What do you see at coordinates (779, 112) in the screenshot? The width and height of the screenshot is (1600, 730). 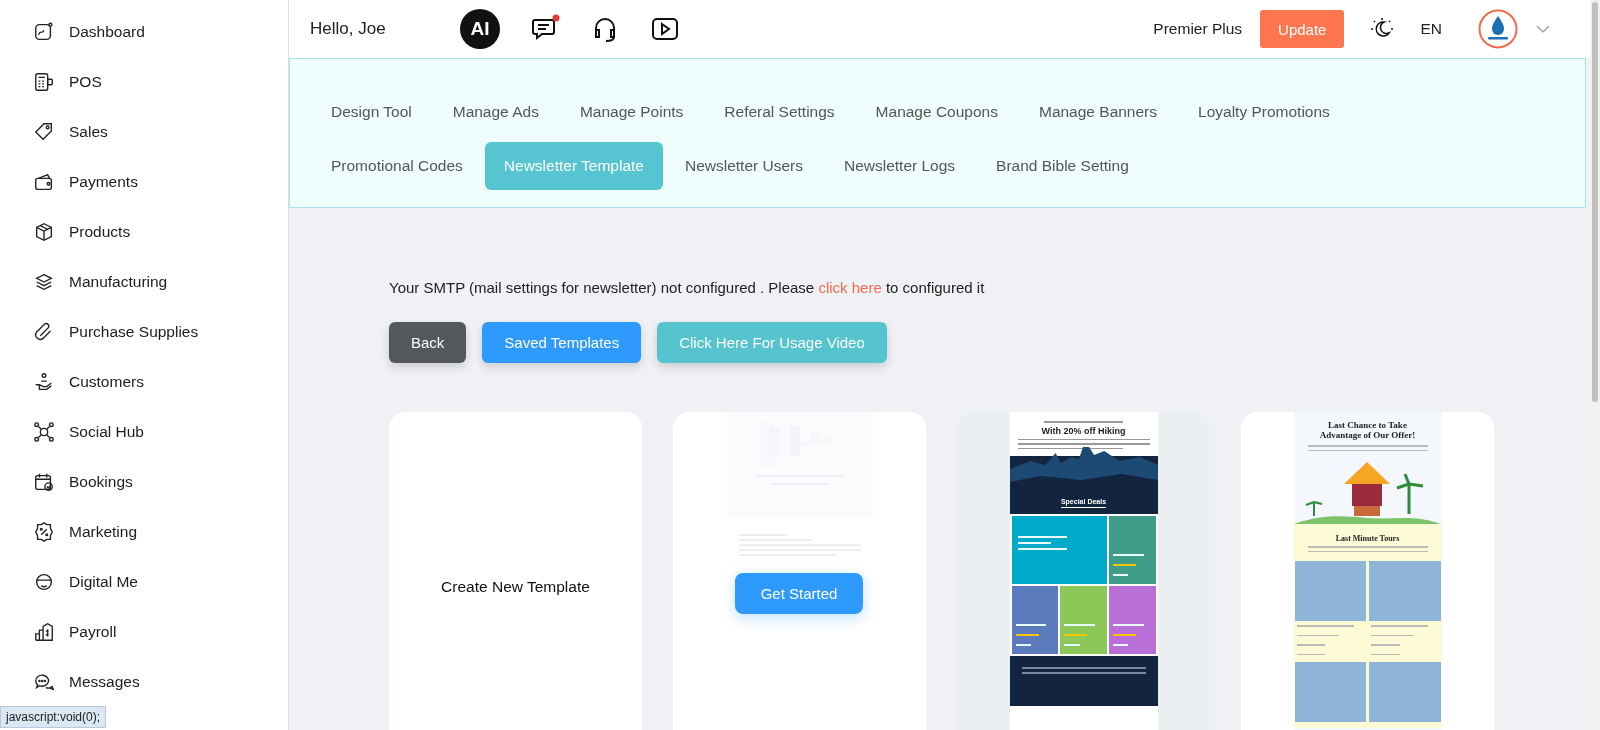 I see `tab: Referal Settings` at bounding box center [779, 112].